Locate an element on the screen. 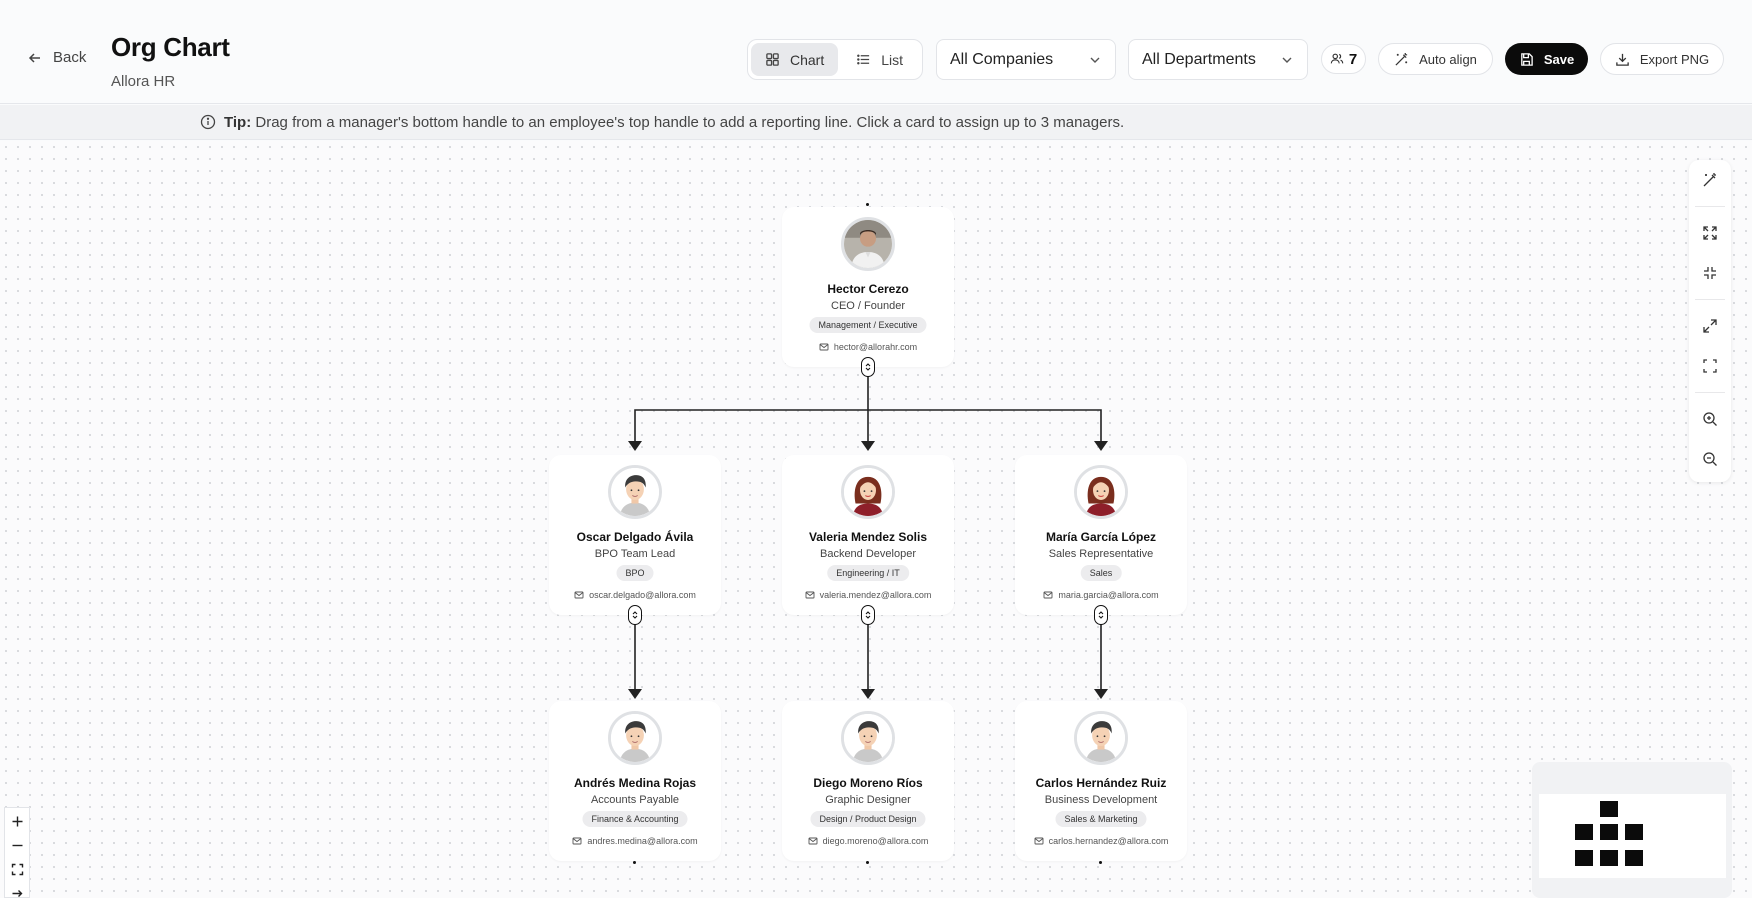  employee-name: María García López is located at coordinates (1101, 537).